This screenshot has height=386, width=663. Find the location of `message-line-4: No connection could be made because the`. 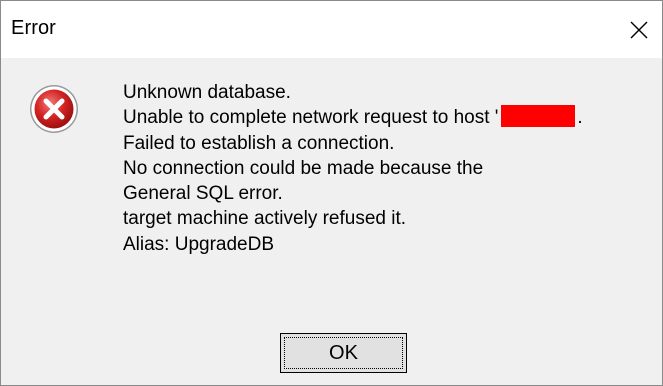

message-line-4: No connection could be made because the is located at coordinates (303, 168).